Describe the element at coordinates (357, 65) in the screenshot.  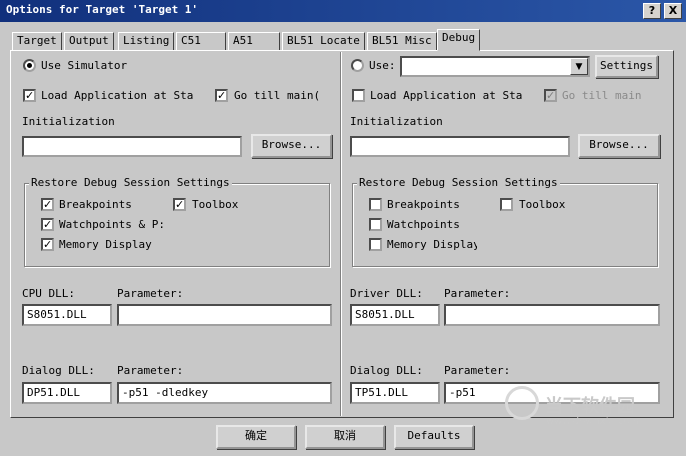
I see `use-target-radio` at that location.